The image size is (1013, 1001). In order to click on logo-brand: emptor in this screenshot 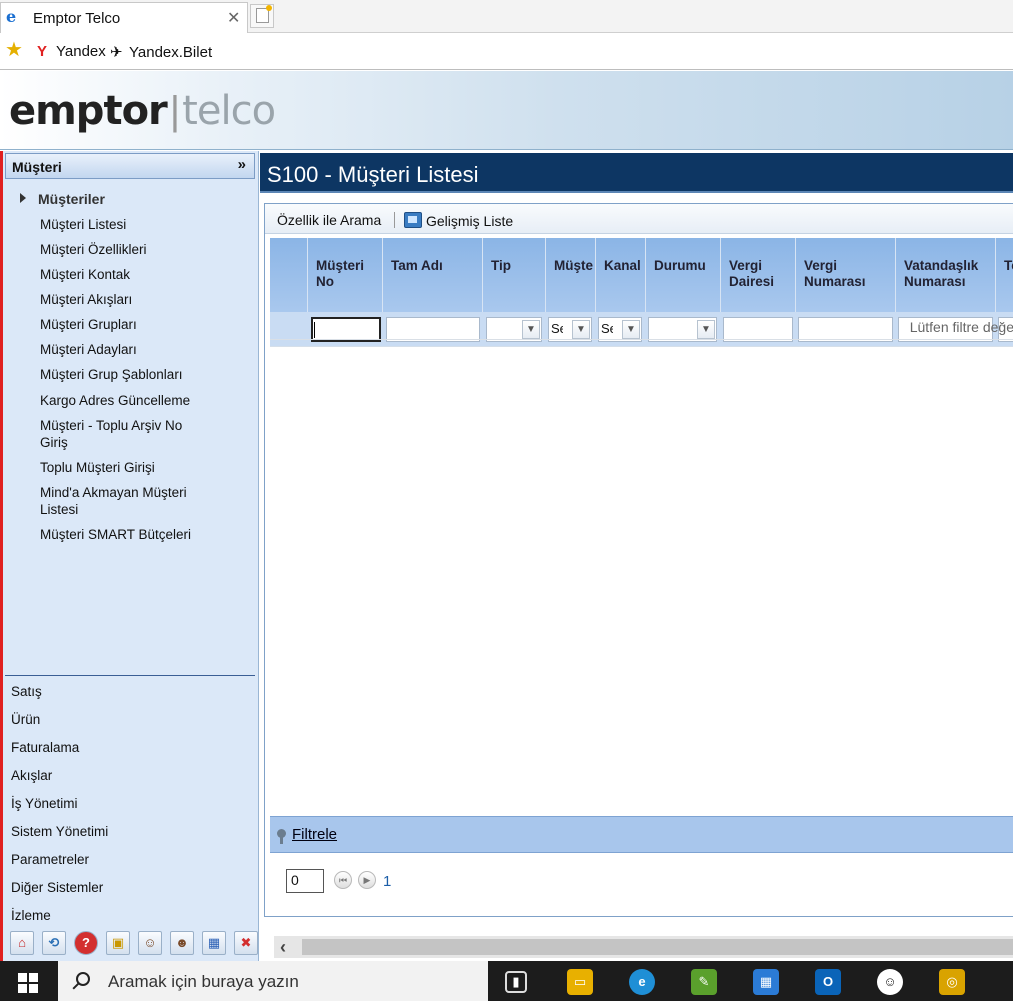, I will do `click(88, 111)`.